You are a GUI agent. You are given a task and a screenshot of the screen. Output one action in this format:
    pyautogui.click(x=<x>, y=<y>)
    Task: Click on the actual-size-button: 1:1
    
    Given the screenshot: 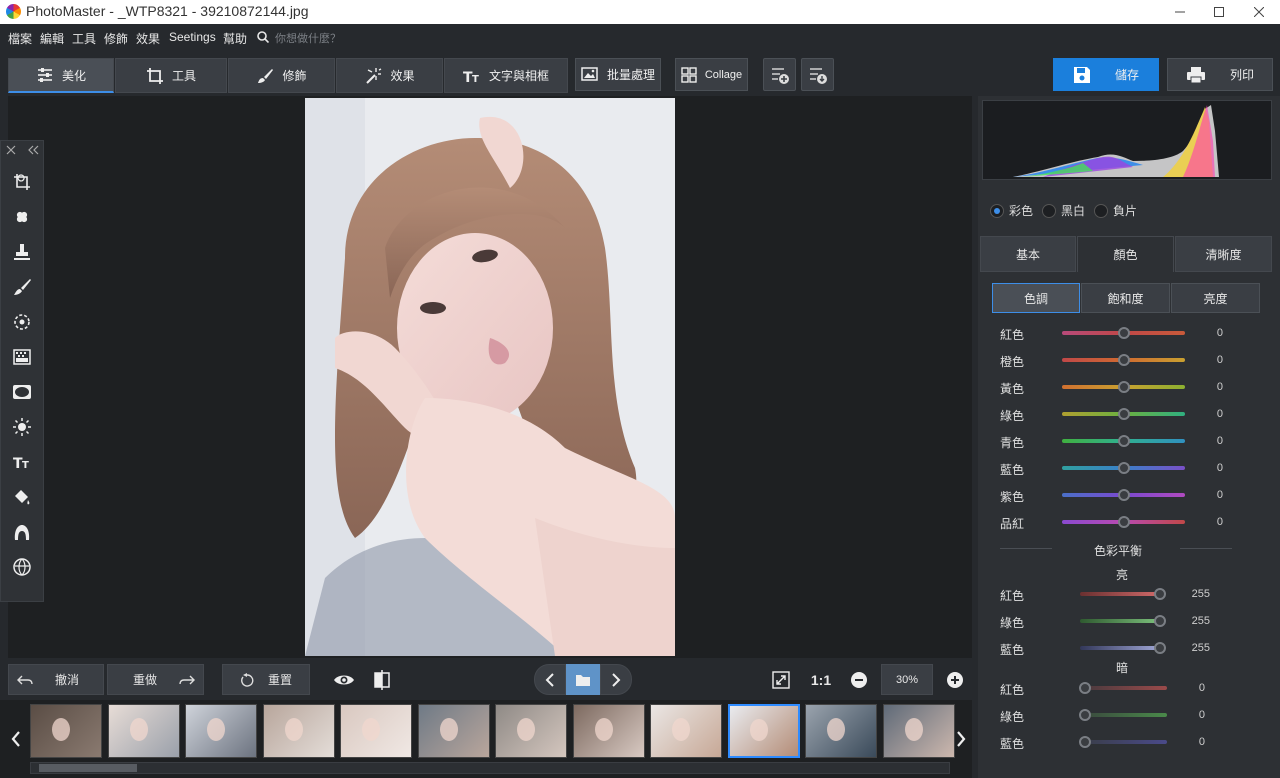 What is the action you would take?
    pyautogui.click(x=821, y=679)
    